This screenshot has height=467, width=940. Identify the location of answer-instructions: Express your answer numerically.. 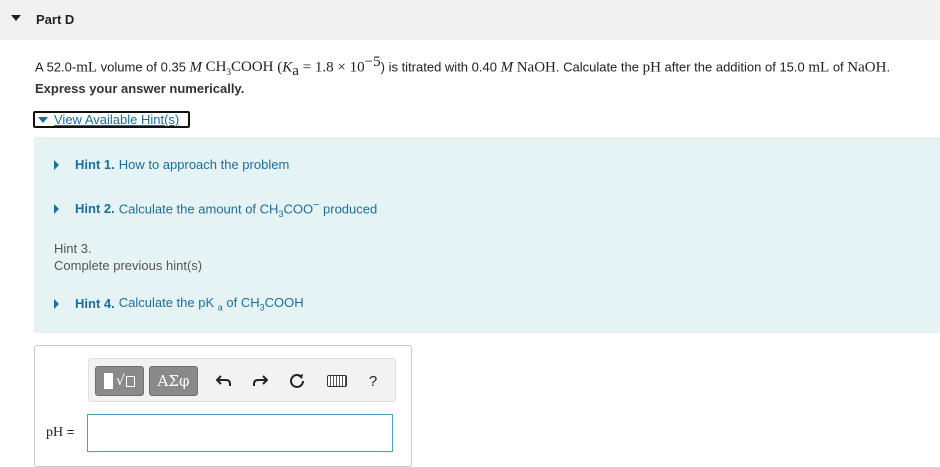
(140, 88).